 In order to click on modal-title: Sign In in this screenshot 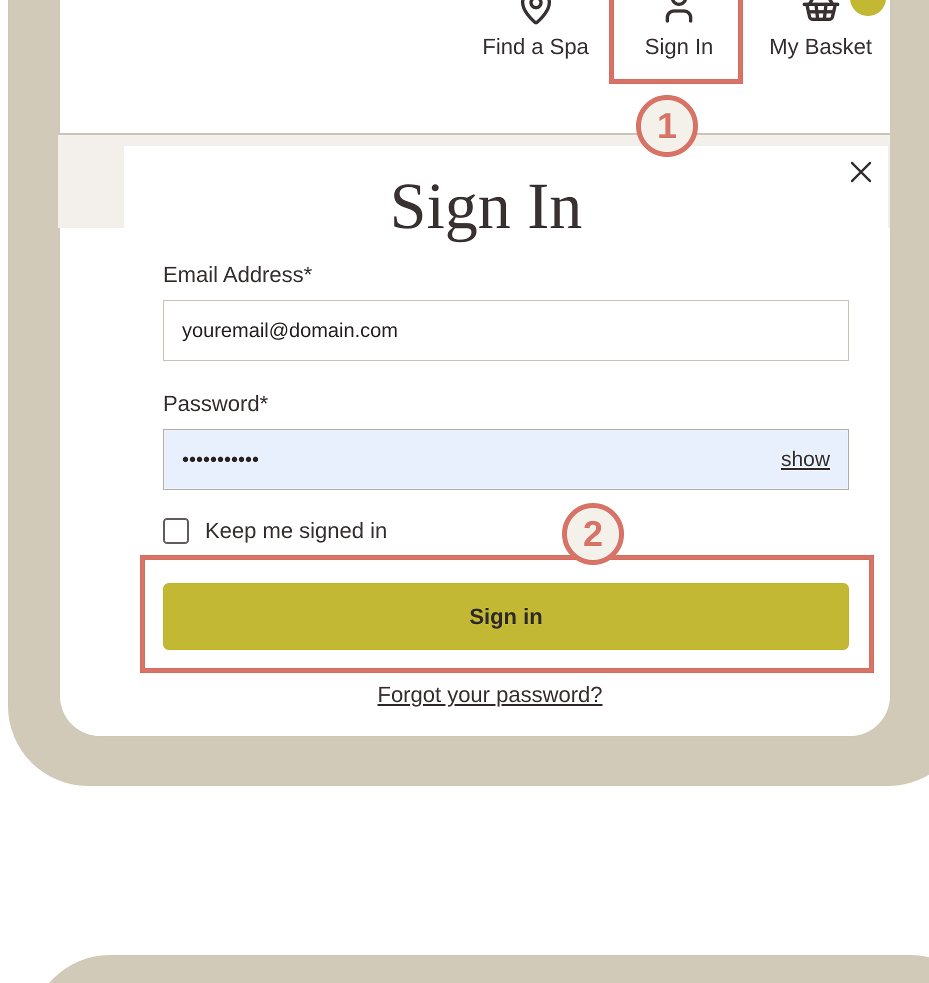, I will do `click(486, 207)`.